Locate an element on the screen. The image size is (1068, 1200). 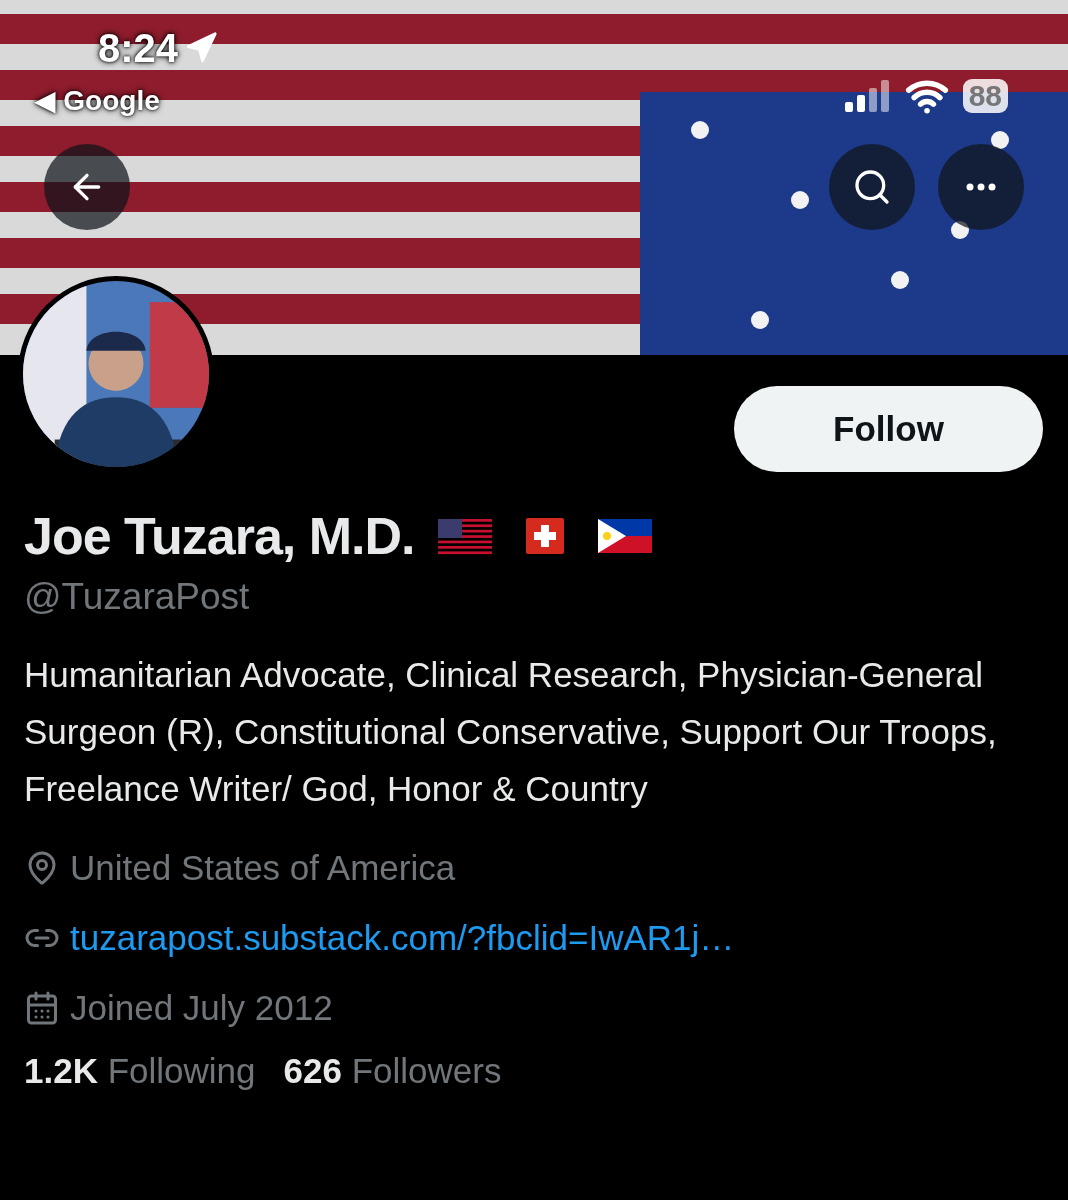
follow-button: Follow is located at coordinates (888, 429).